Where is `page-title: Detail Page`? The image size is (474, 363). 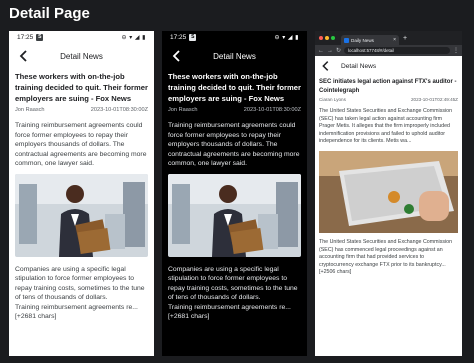 page-title: Detail Page is located at coordinates (49, 13).